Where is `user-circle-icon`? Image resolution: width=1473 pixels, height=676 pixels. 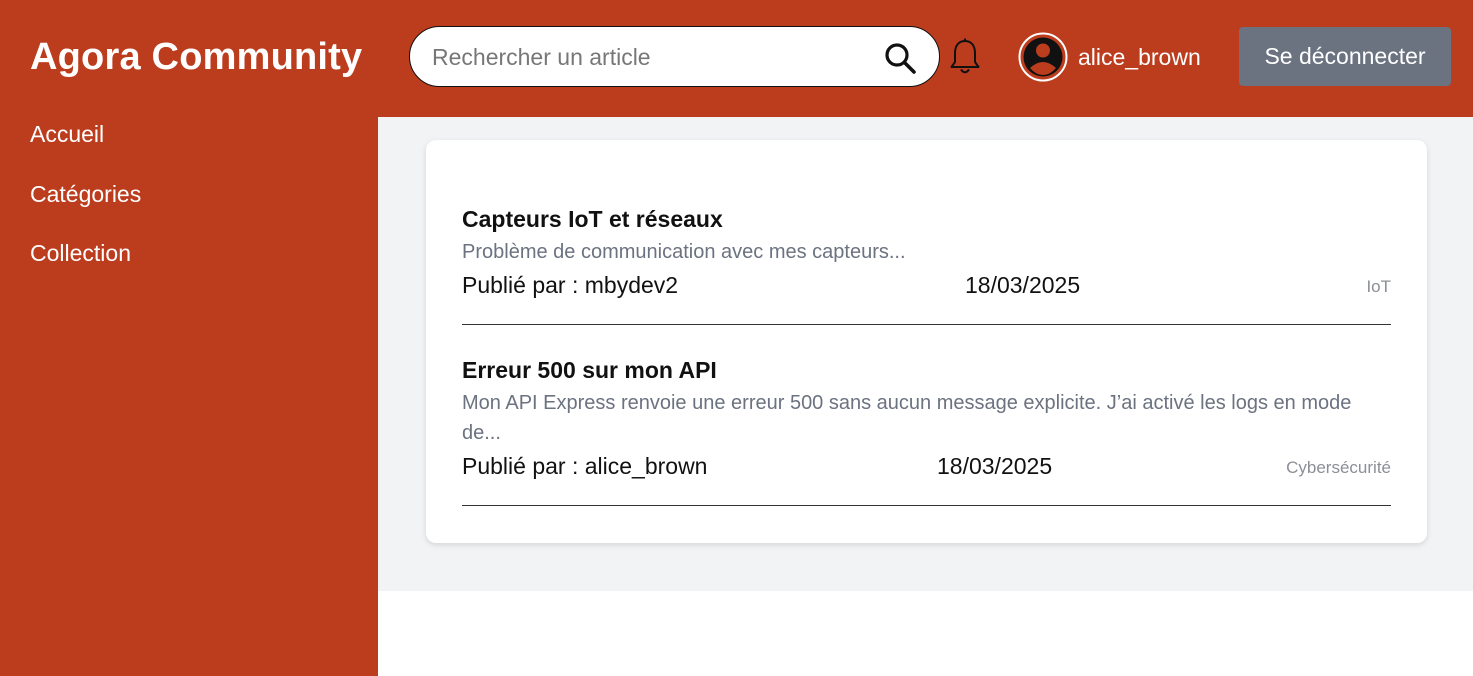 user-circle-icon is located at coordinates (1043, 57).